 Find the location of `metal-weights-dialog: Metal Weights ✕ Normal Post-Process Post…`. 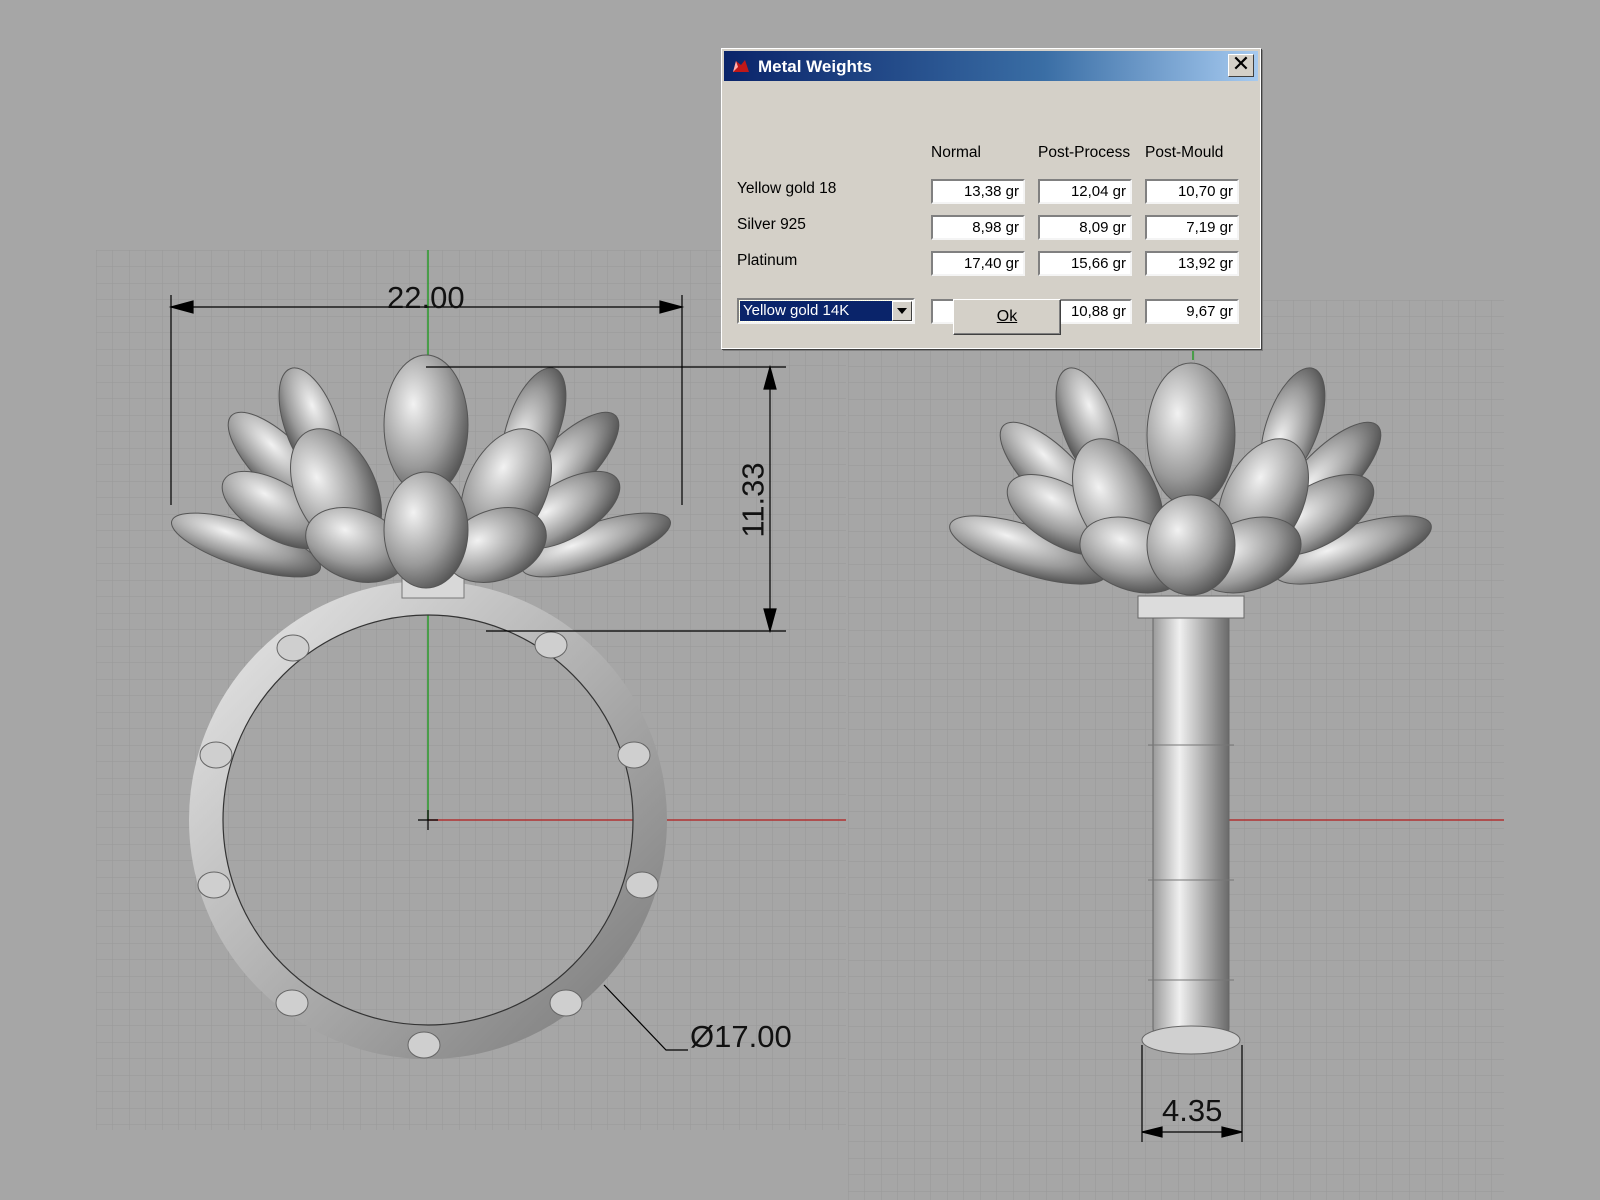

metal-weights-dialog: Metal Weights ✕ Normal Post-Process Post… is located at coordinates (991, 198).